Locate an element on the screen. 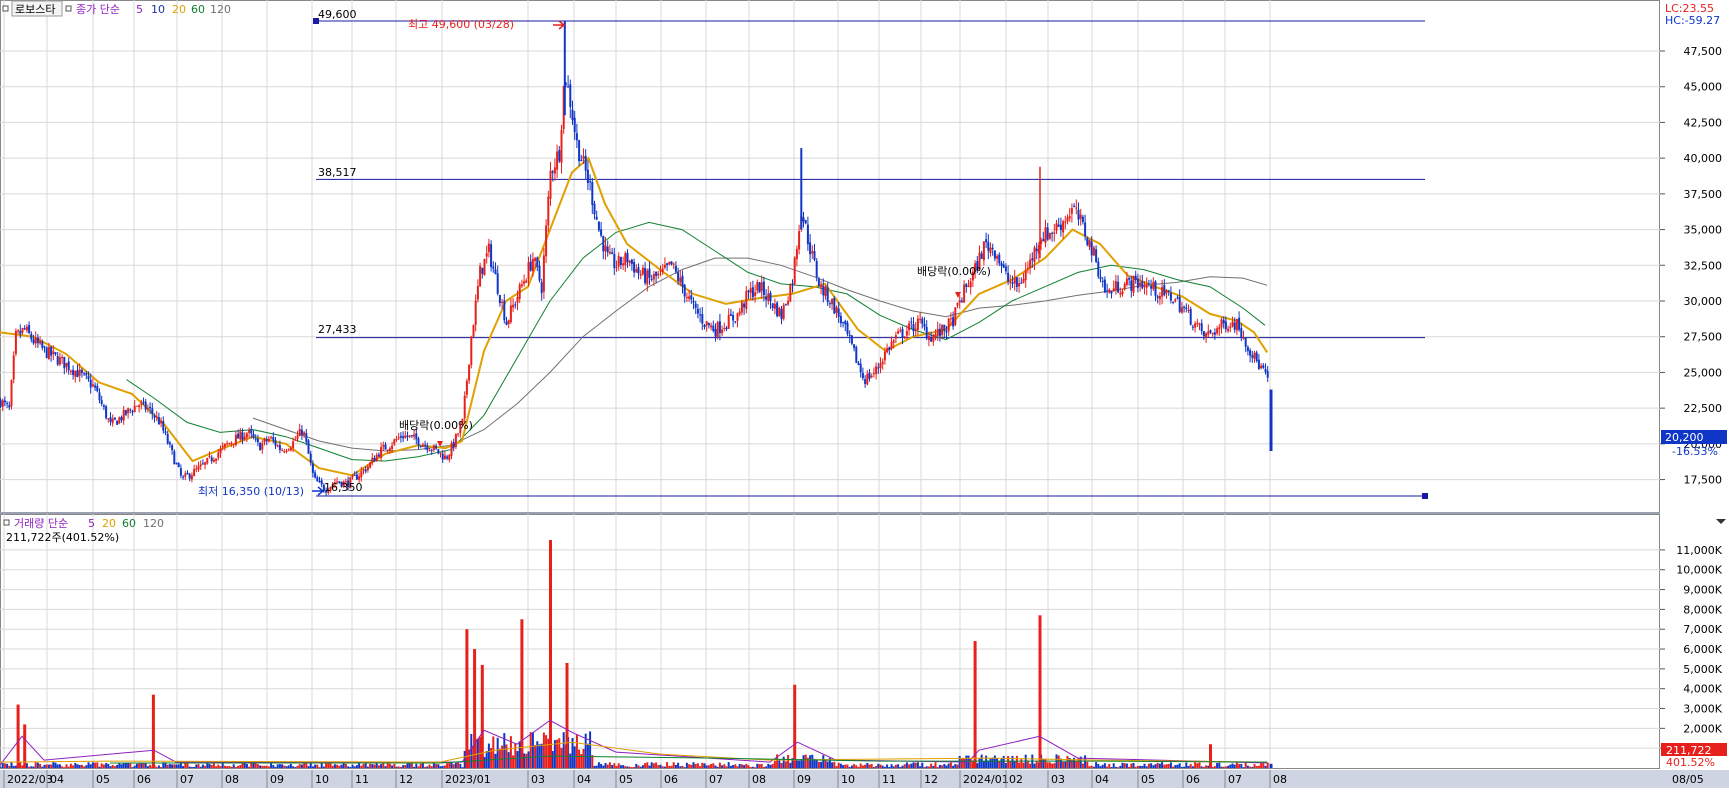 Image resolution: width=1729 pixels, height=792 pixels. date-tick-label: 06 is located at coordinates (671, 779).